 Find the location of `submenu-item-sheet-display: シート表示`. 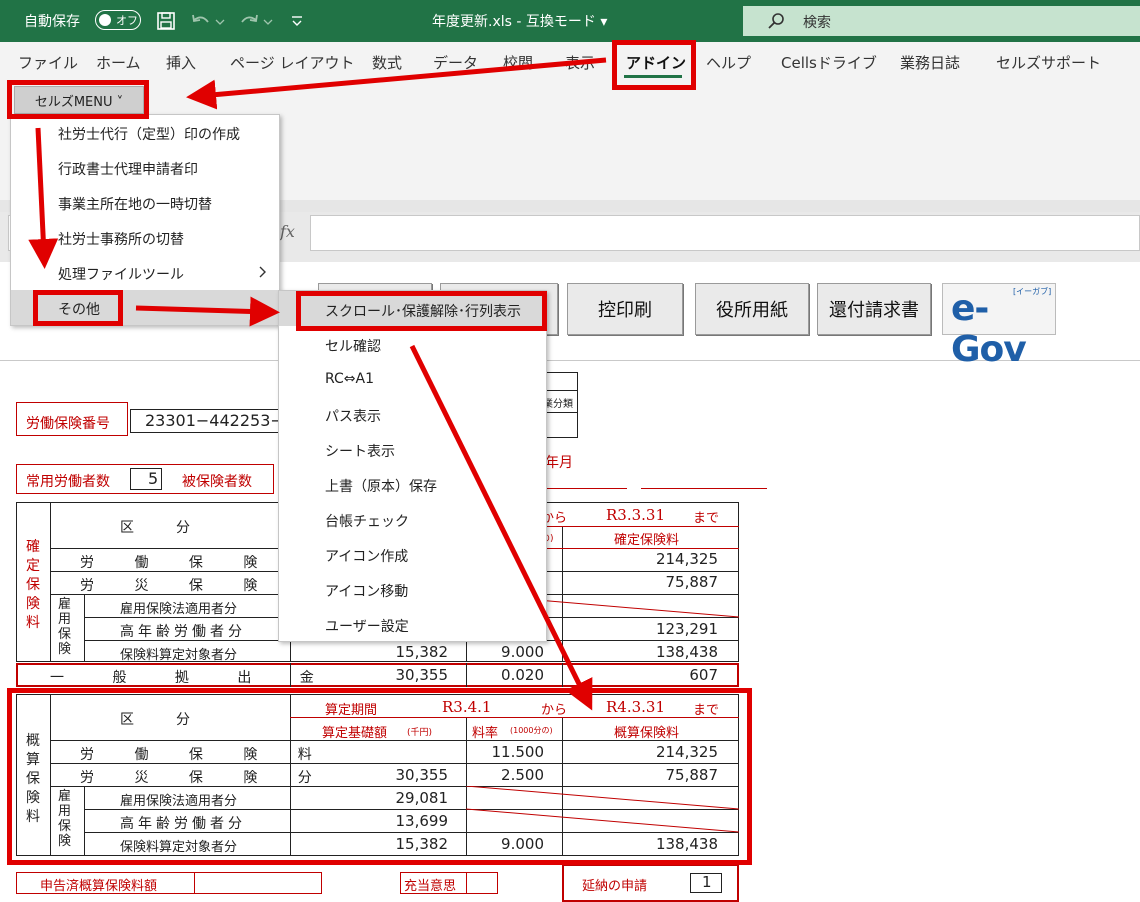

submenu-item-sheet-display: シート表示 is located at coordinates (360, 451).